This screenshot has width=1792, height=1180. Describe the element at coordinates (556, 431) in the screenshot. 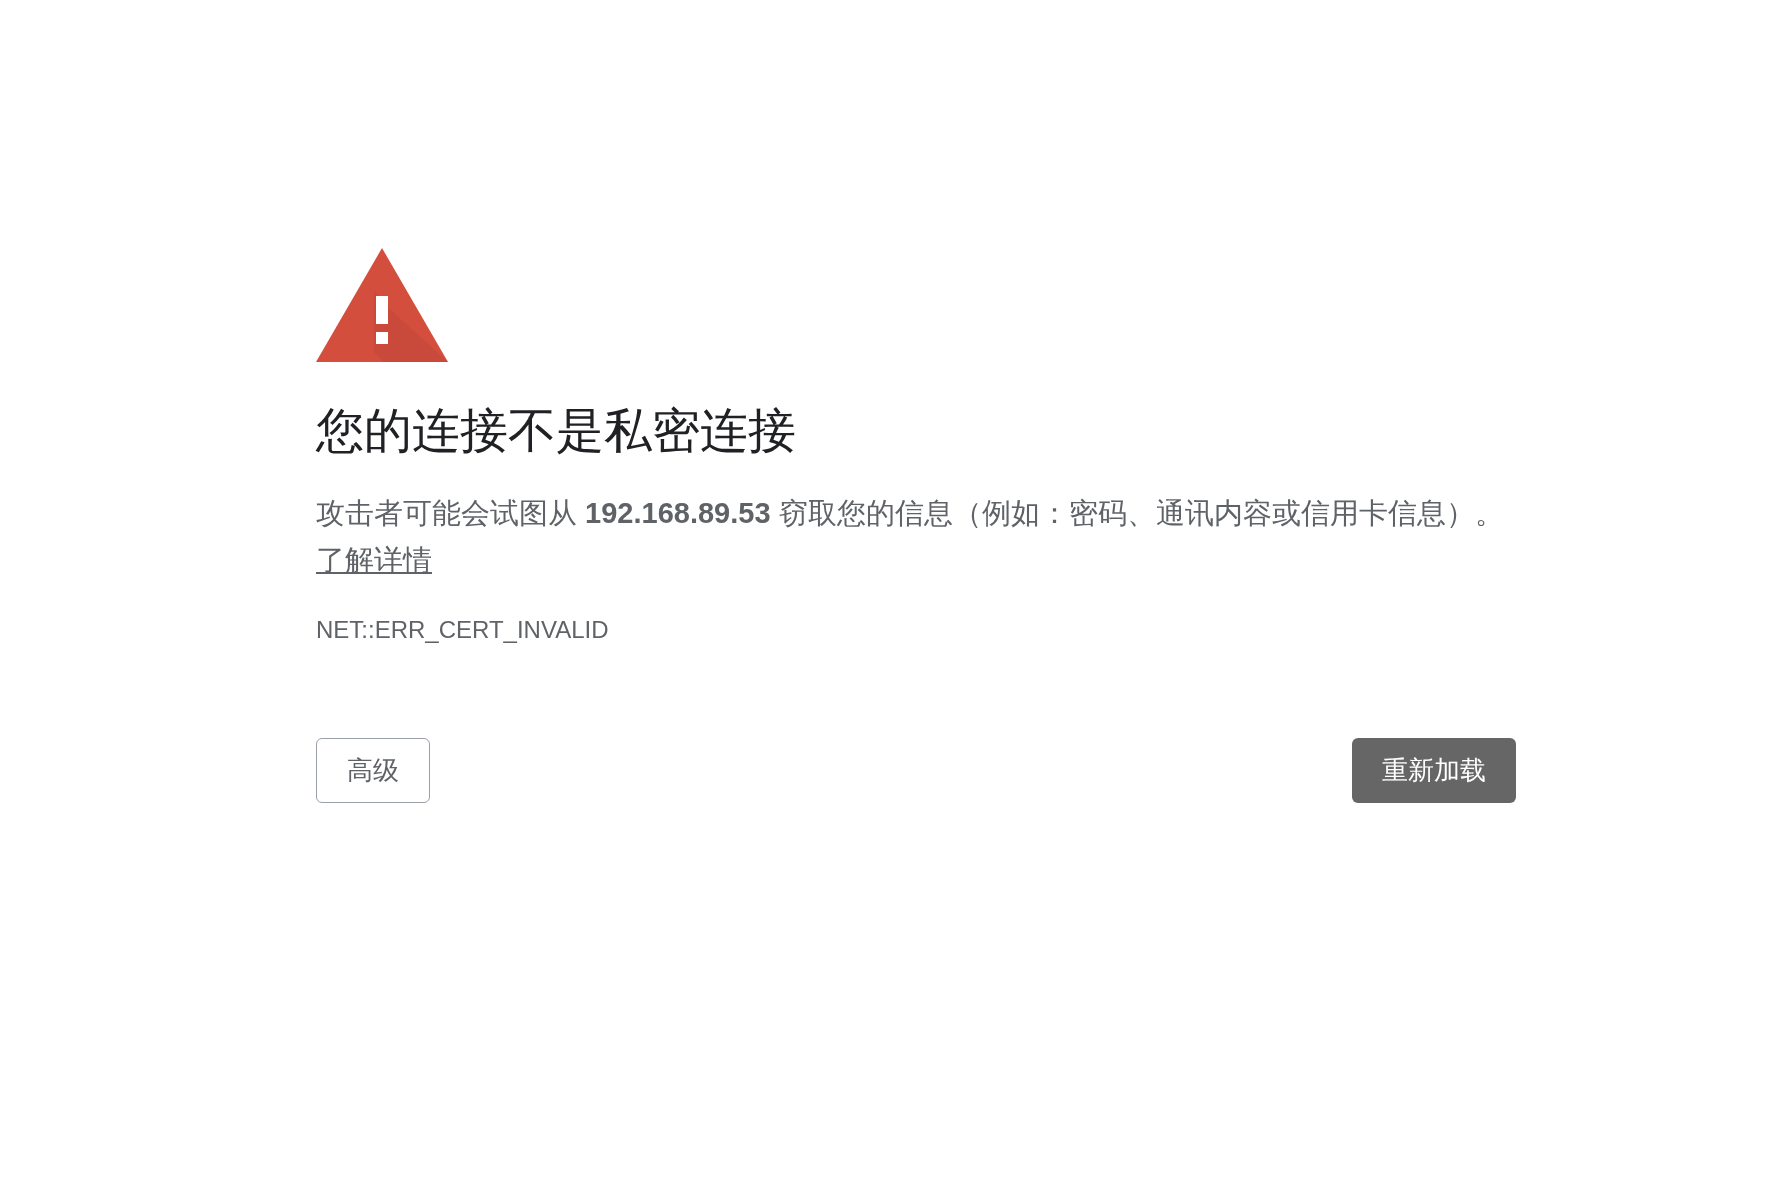

I see `page-heading: 您的连接不是私密连接` at that location.